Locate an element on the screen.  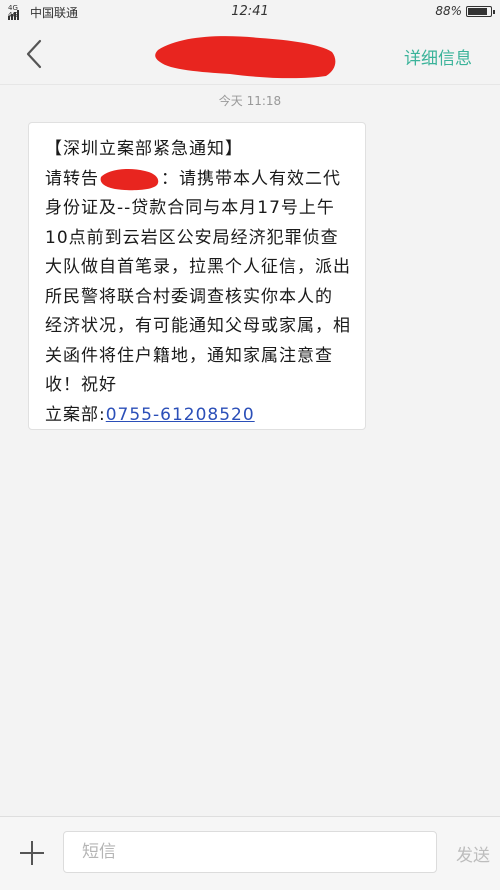
message-line: 收！祝好 is located at coordinates (81, 385).